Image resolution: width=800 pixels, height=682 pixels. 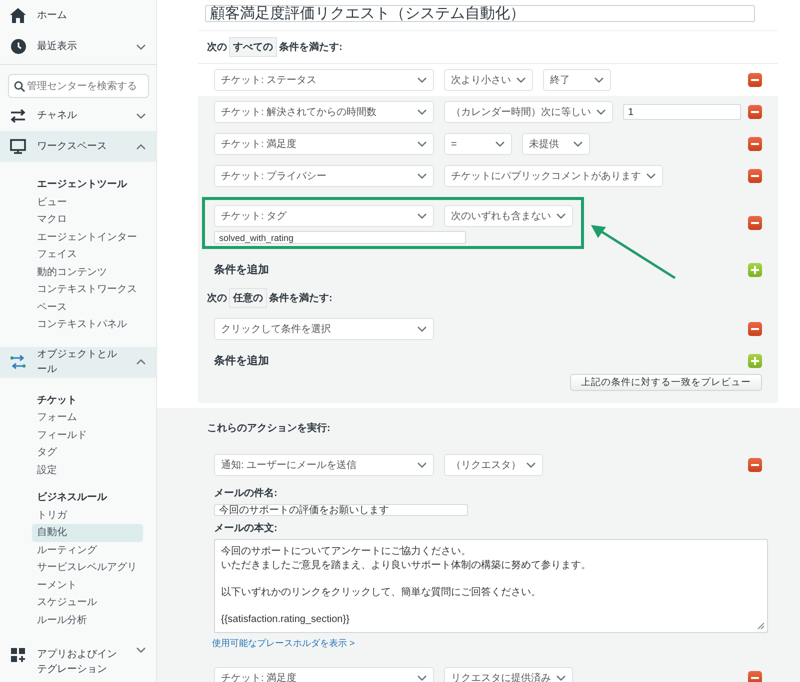 I want to click on nav-subitem: フォーム, so click(x=87, y=417).